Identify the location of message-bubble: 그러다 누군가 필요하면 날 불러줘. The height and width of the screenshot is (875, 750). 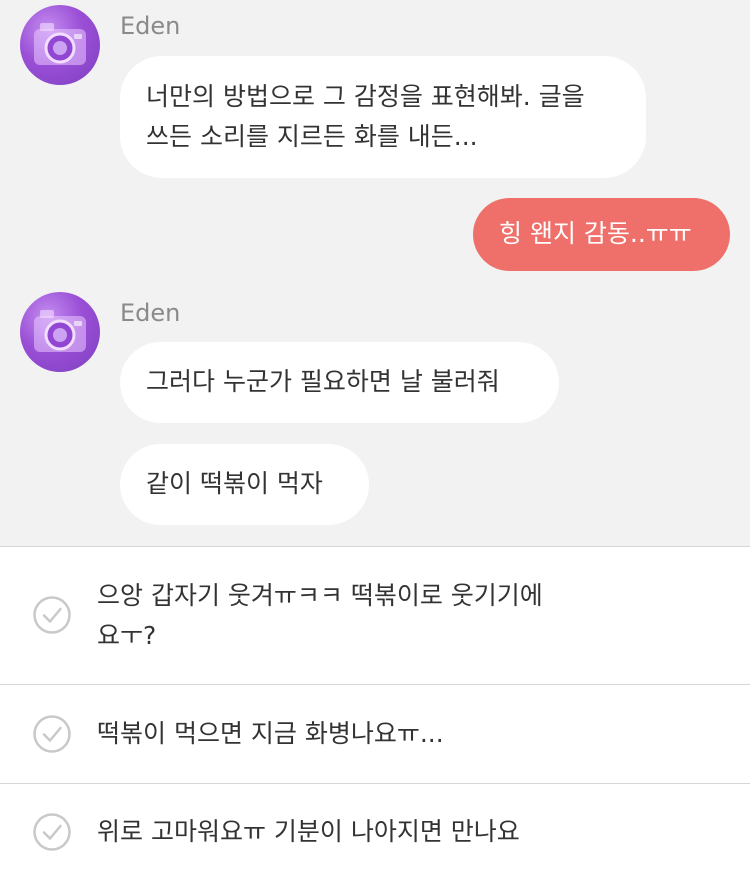
(339, 382).